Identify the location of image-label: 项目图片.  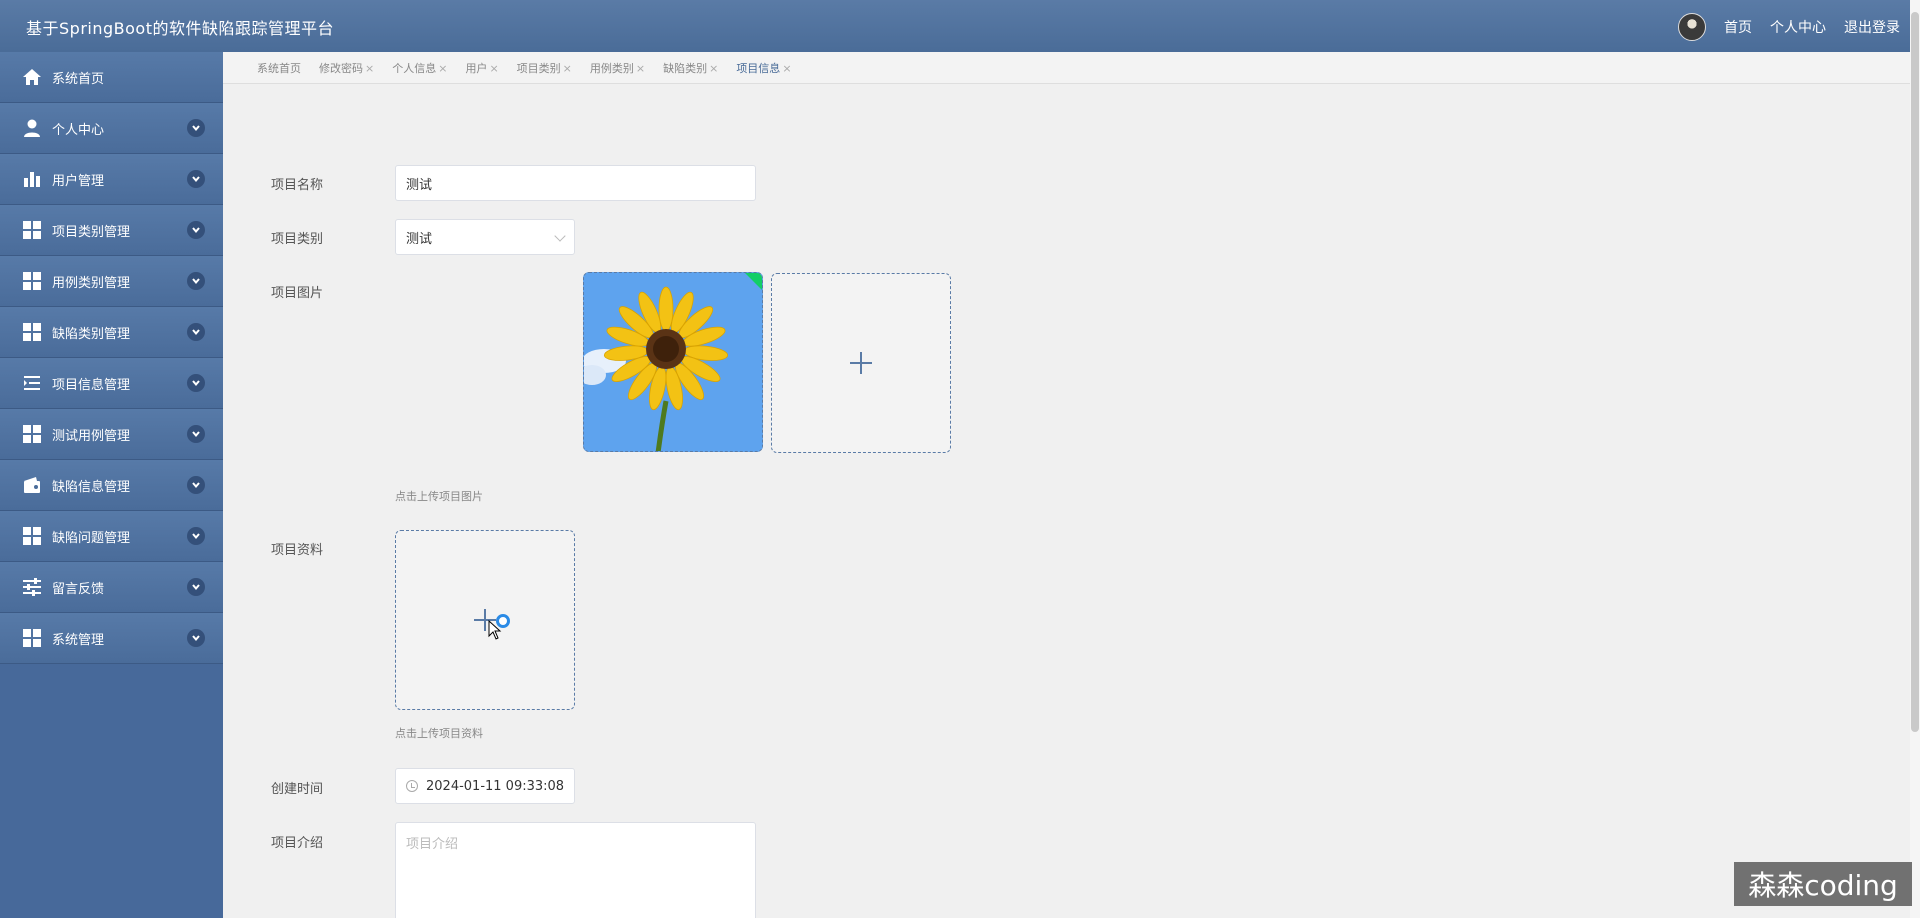
(296, 293).